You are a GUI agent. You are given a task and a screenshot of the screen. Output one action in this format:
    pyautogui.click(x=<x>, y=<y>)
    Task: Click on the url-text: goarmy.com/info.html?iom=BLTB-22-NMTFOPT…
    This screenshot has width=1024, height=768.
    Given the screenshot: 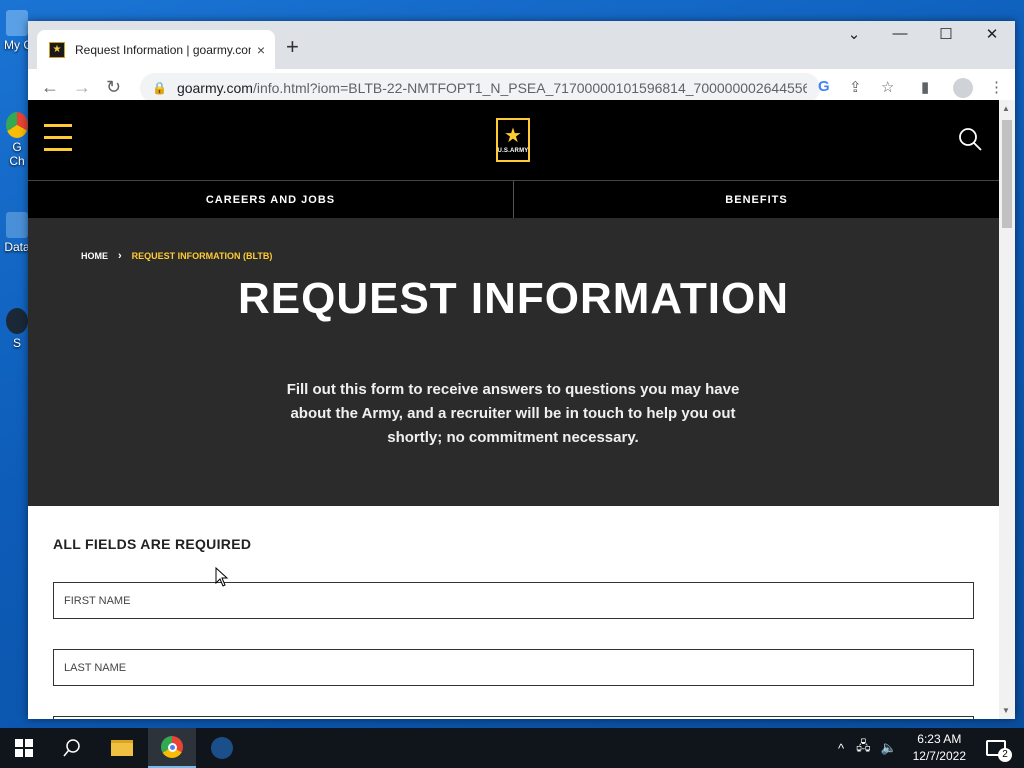 What is the action you would take?
    pyautogui.click(x=492, y=88)
    